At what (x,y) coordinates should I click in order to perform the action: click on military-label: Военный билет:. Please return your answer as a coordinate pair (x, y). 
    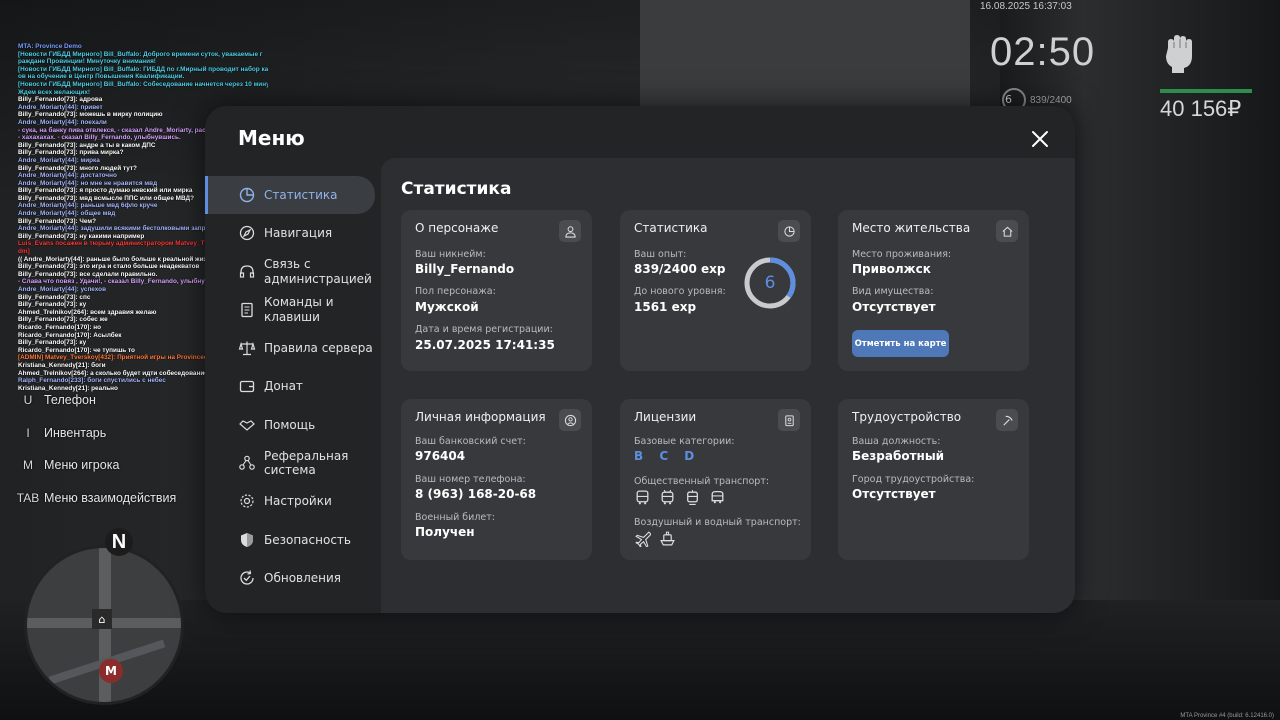
    Looking at the image, I should click on (455, 517).